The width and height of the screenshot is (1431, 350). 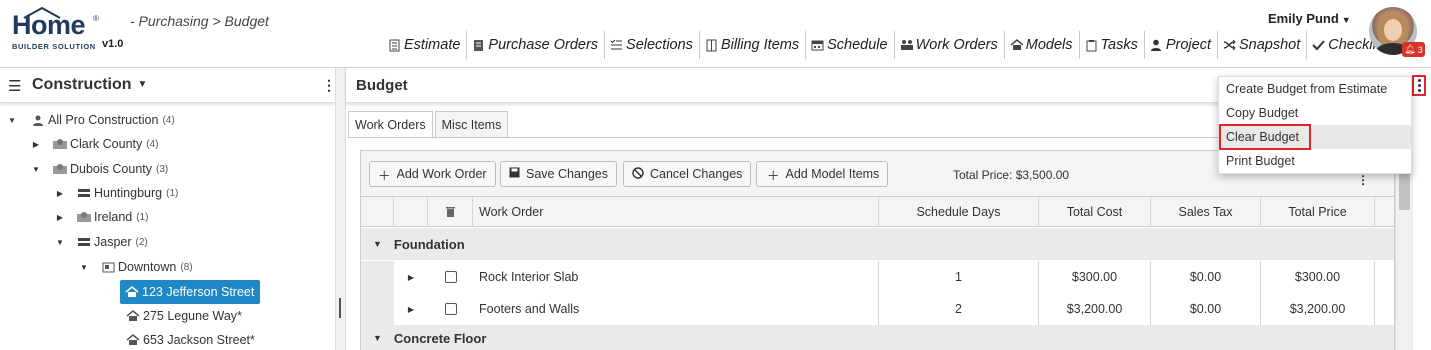 What do you see at coordinates (1315, 113) in the screenshot?
I see `menu-item-copy-budget: Copy Budget` at bounding box center [1315, 113].